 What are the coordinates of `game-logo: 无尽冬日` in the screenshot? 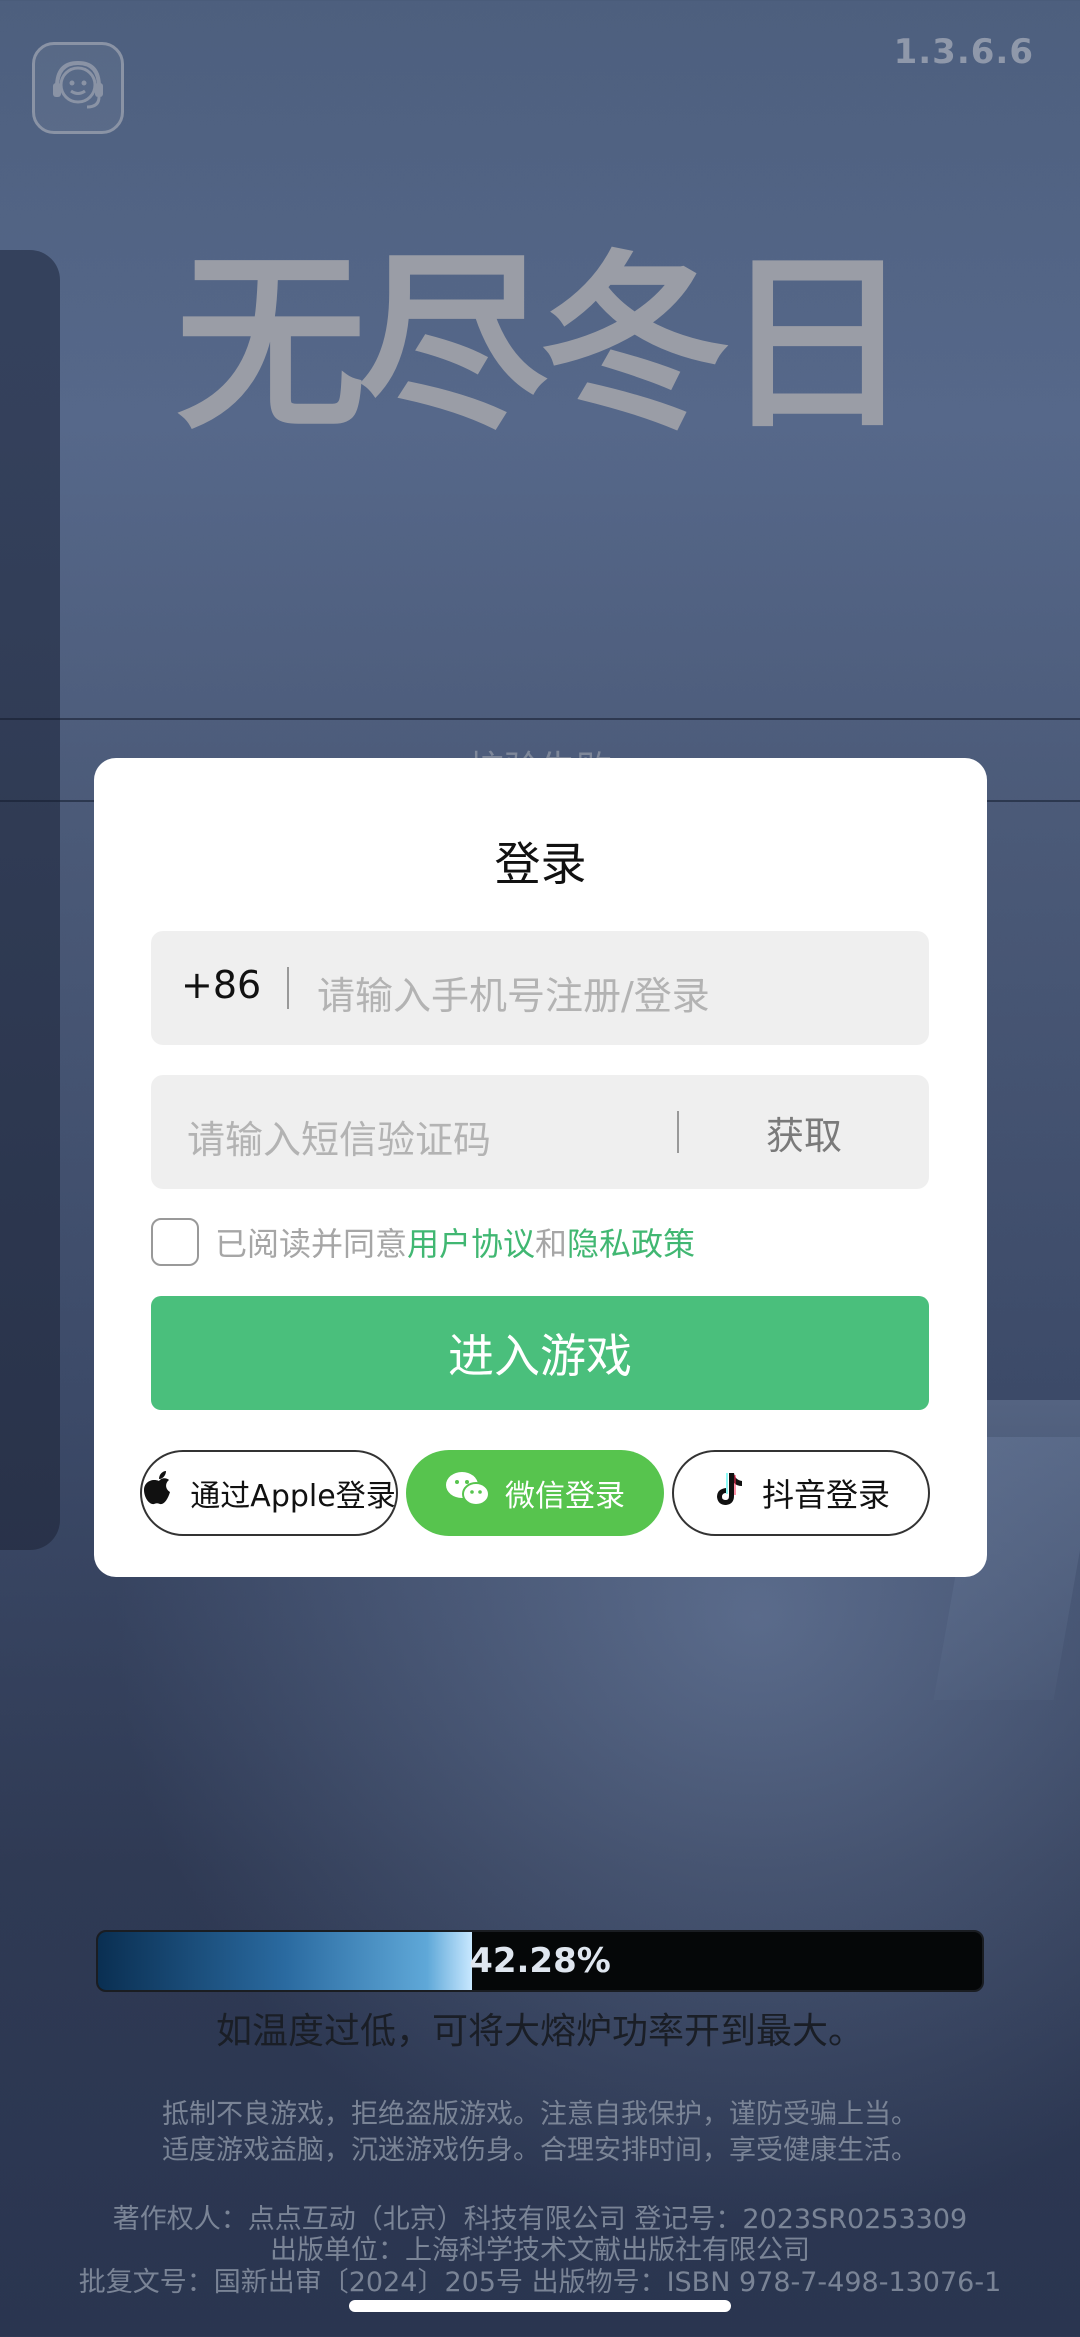 It's located at (543, 344).